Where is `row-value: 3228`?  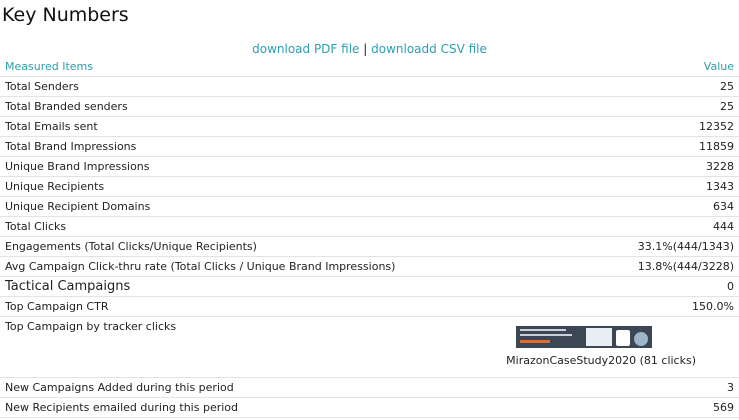
row-value: 3228 is located at coordinates (597, 166).